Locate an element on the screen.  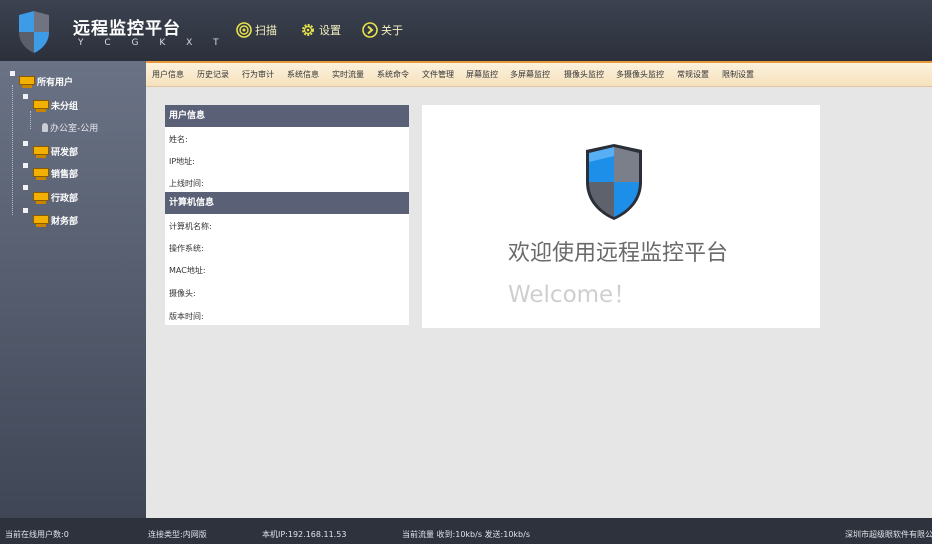
tree-node-group: 财务部 is located at coordinates (55, 220).